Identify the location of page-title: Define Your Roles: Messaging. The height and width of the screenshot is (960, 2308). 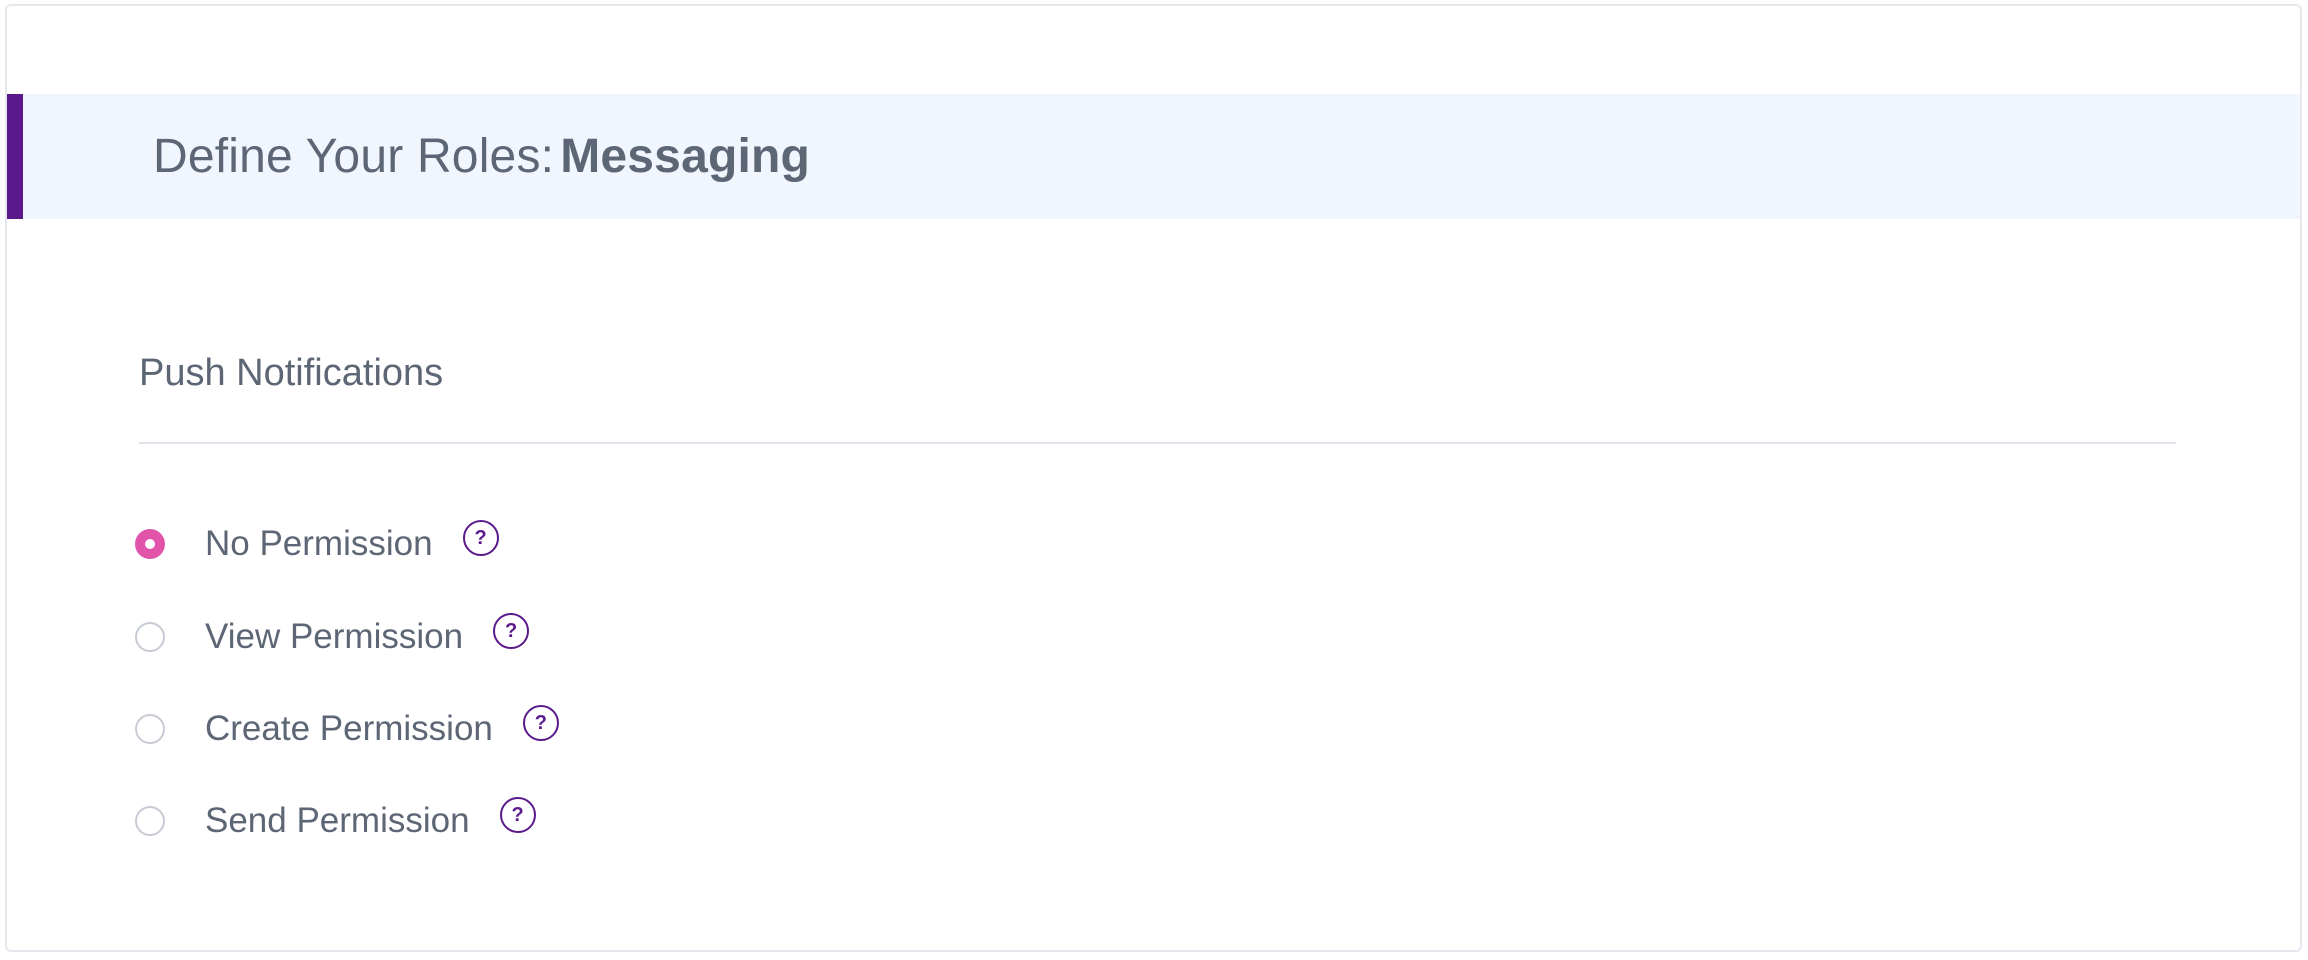
(481, 156).